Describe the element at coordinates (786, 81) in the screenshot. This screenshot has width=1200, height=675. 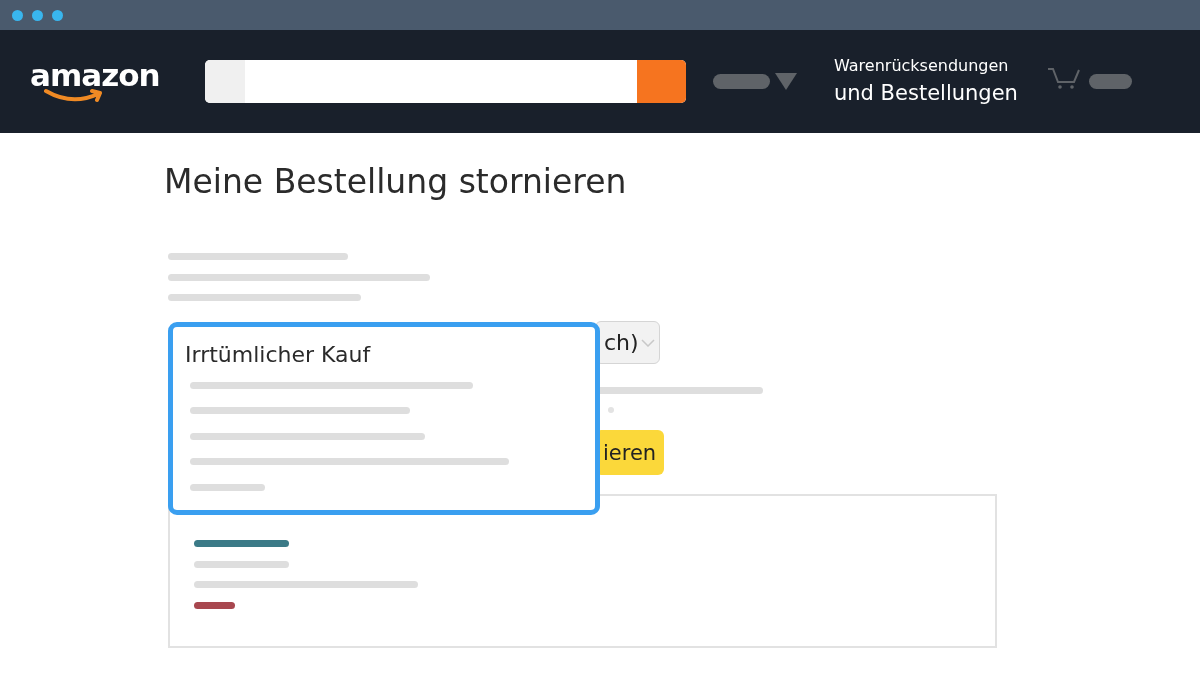
I see `dropdown-triangle-icon` at that location.